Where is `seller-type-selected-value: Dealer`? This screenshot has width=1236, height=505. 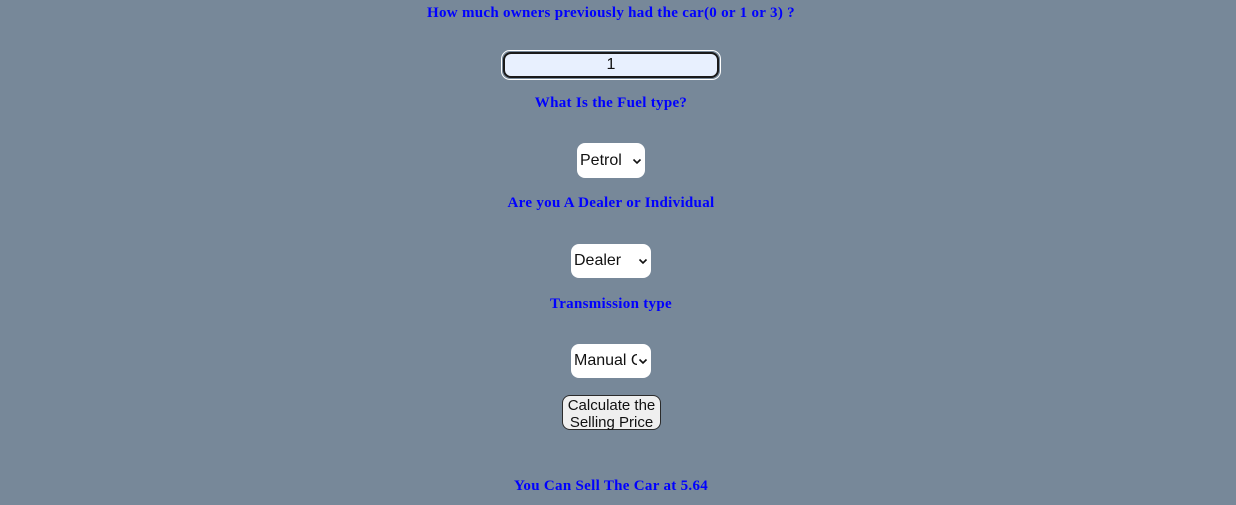 seller-type-selected-value: Dealer is located at coordinates (598, 260).